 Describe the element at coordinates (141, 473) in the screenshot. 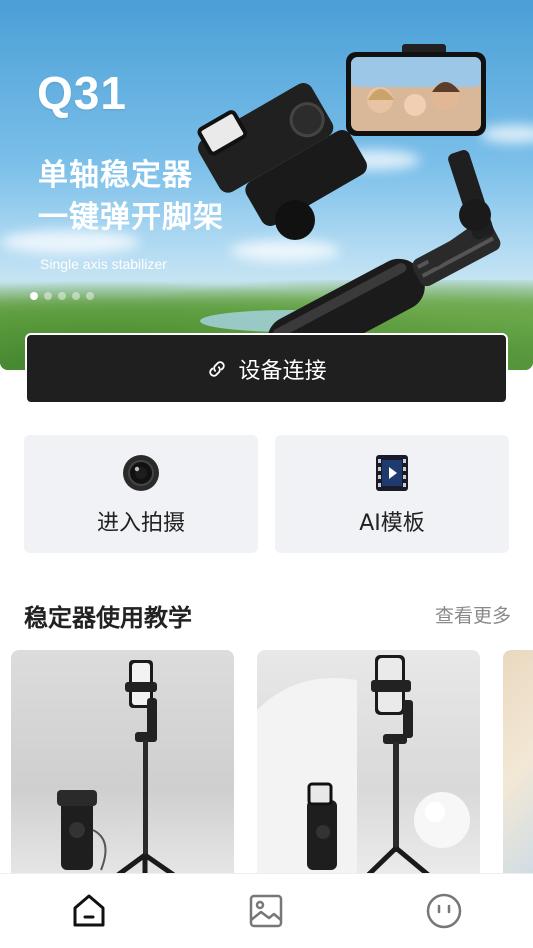

I see `camera-lens-icon` at that location.